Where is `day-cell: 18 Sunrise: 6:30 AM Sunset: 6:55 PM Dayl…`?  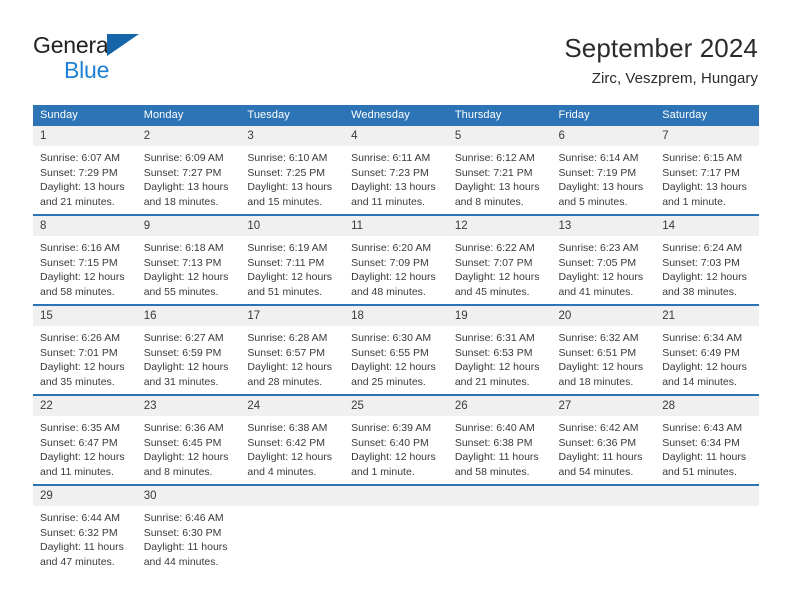 day-cell: 18 Sunrise: 6:30 AM Sunset: 6:55 PM Dayl… is located at coordinates (396, 349).